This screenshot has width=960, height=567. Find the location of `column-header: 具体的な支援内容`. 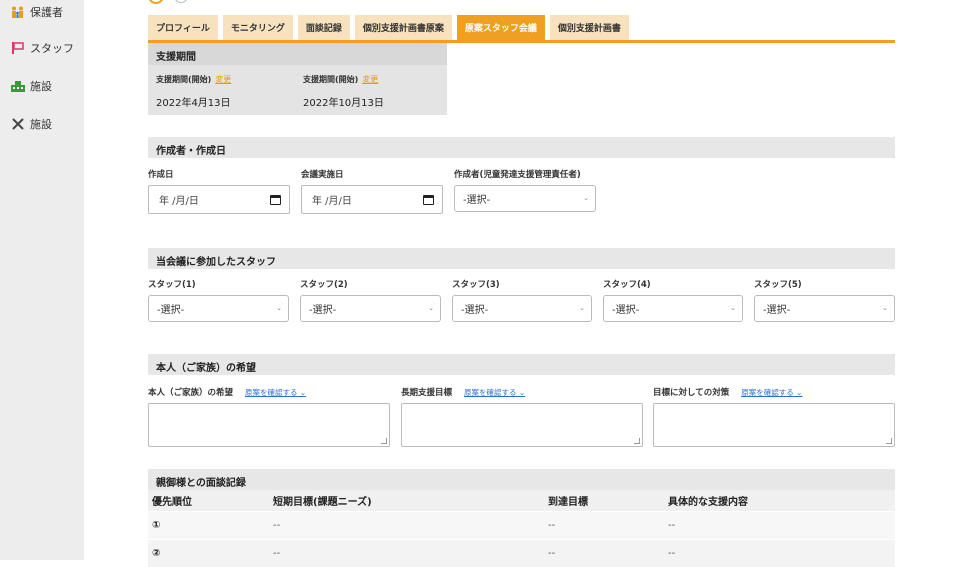

column-header: 具体的な支援内容 is located at coordinates (708, 502).